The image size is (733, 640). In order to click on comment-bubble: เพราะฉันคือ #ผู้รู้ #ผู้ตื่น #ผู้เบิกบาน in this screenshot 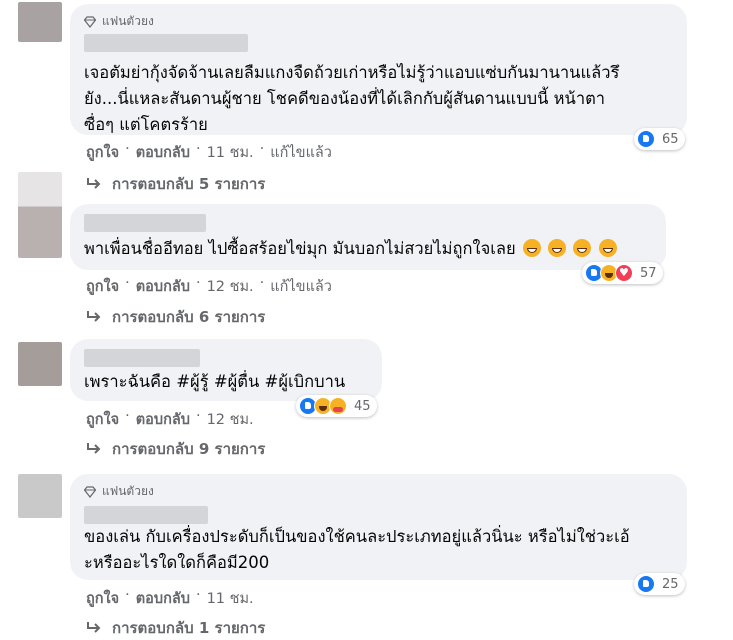, I will do `click(226, 370)`.